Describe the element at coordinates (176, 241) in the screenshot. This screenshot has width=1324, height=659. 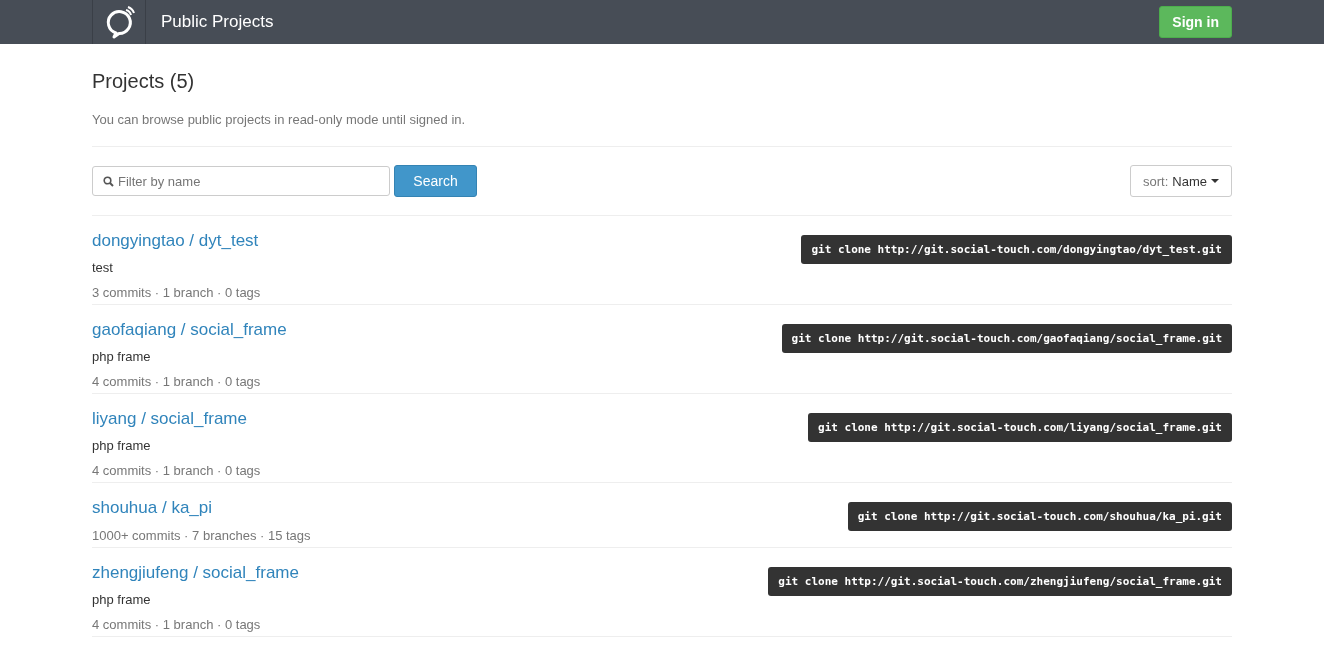
I see `project-title-link: dongyingtao / dyt_test` at that location.